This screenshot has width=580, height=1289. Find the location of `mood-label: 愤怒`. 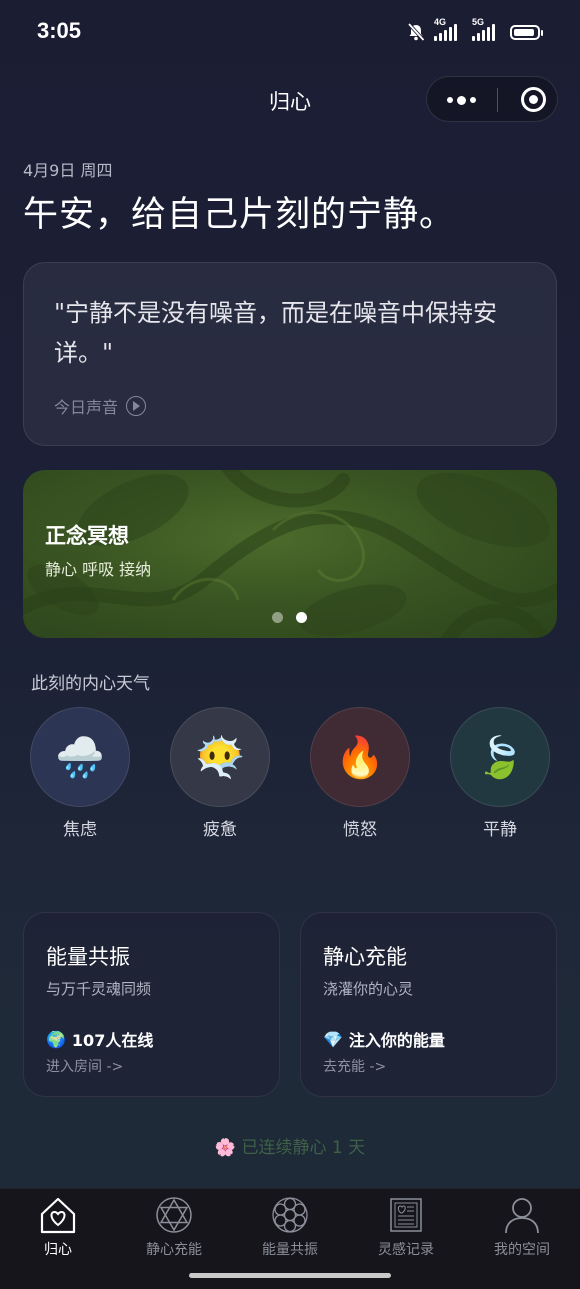

mood-label: 愤怒 is located at coordinates (360, 830).